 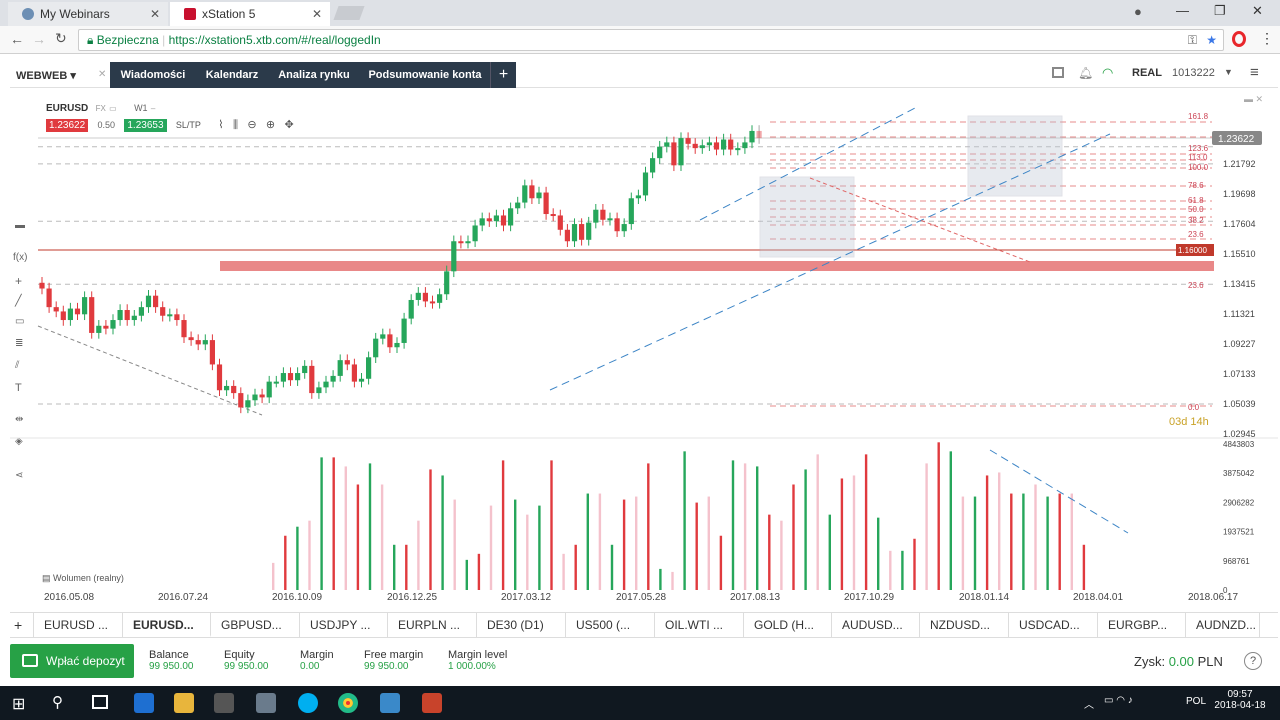 I want to click on current-price-text: 1.23622, so click(x=1236, y=139).